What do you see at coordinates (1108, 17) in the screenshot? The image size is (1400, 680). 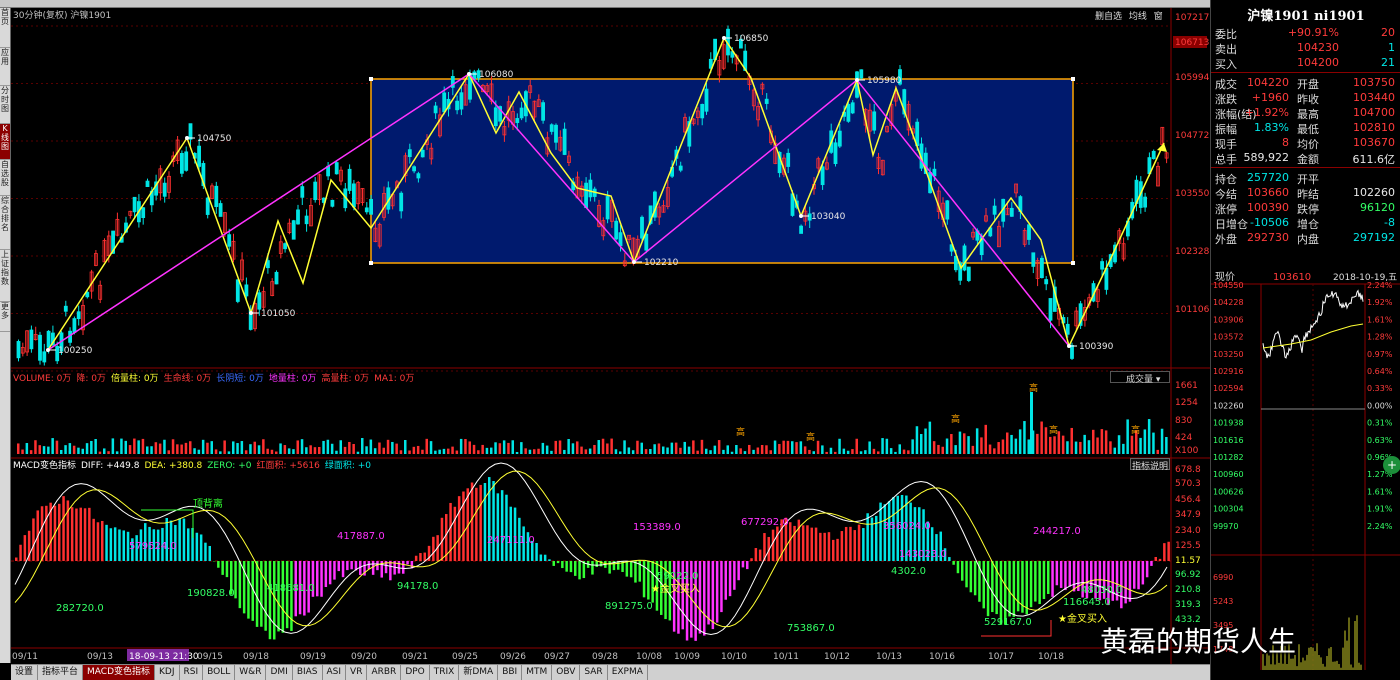 I see `remove-watchlist-button: 删自选` at bounding box center [1108, 17].